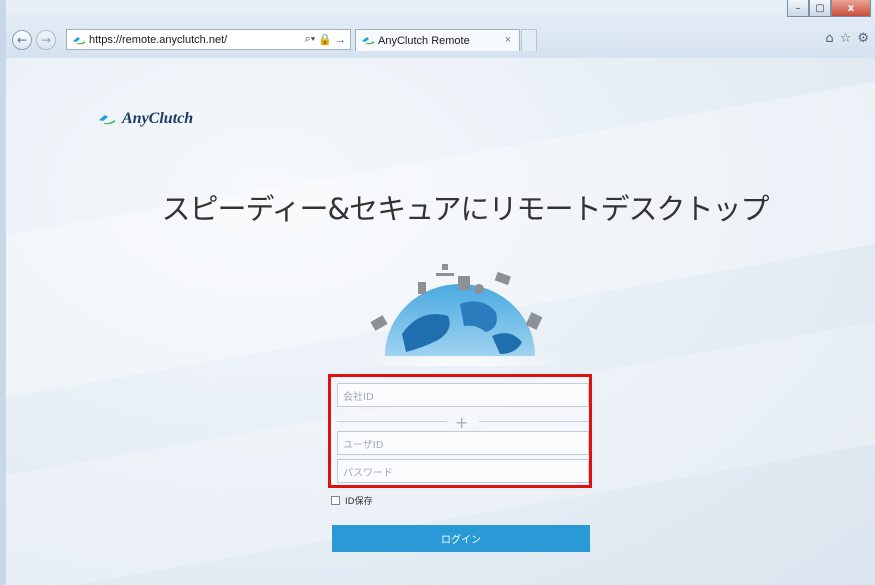  I want to click on search-dropdown-icon: ⌕▾, so click(310, 39).